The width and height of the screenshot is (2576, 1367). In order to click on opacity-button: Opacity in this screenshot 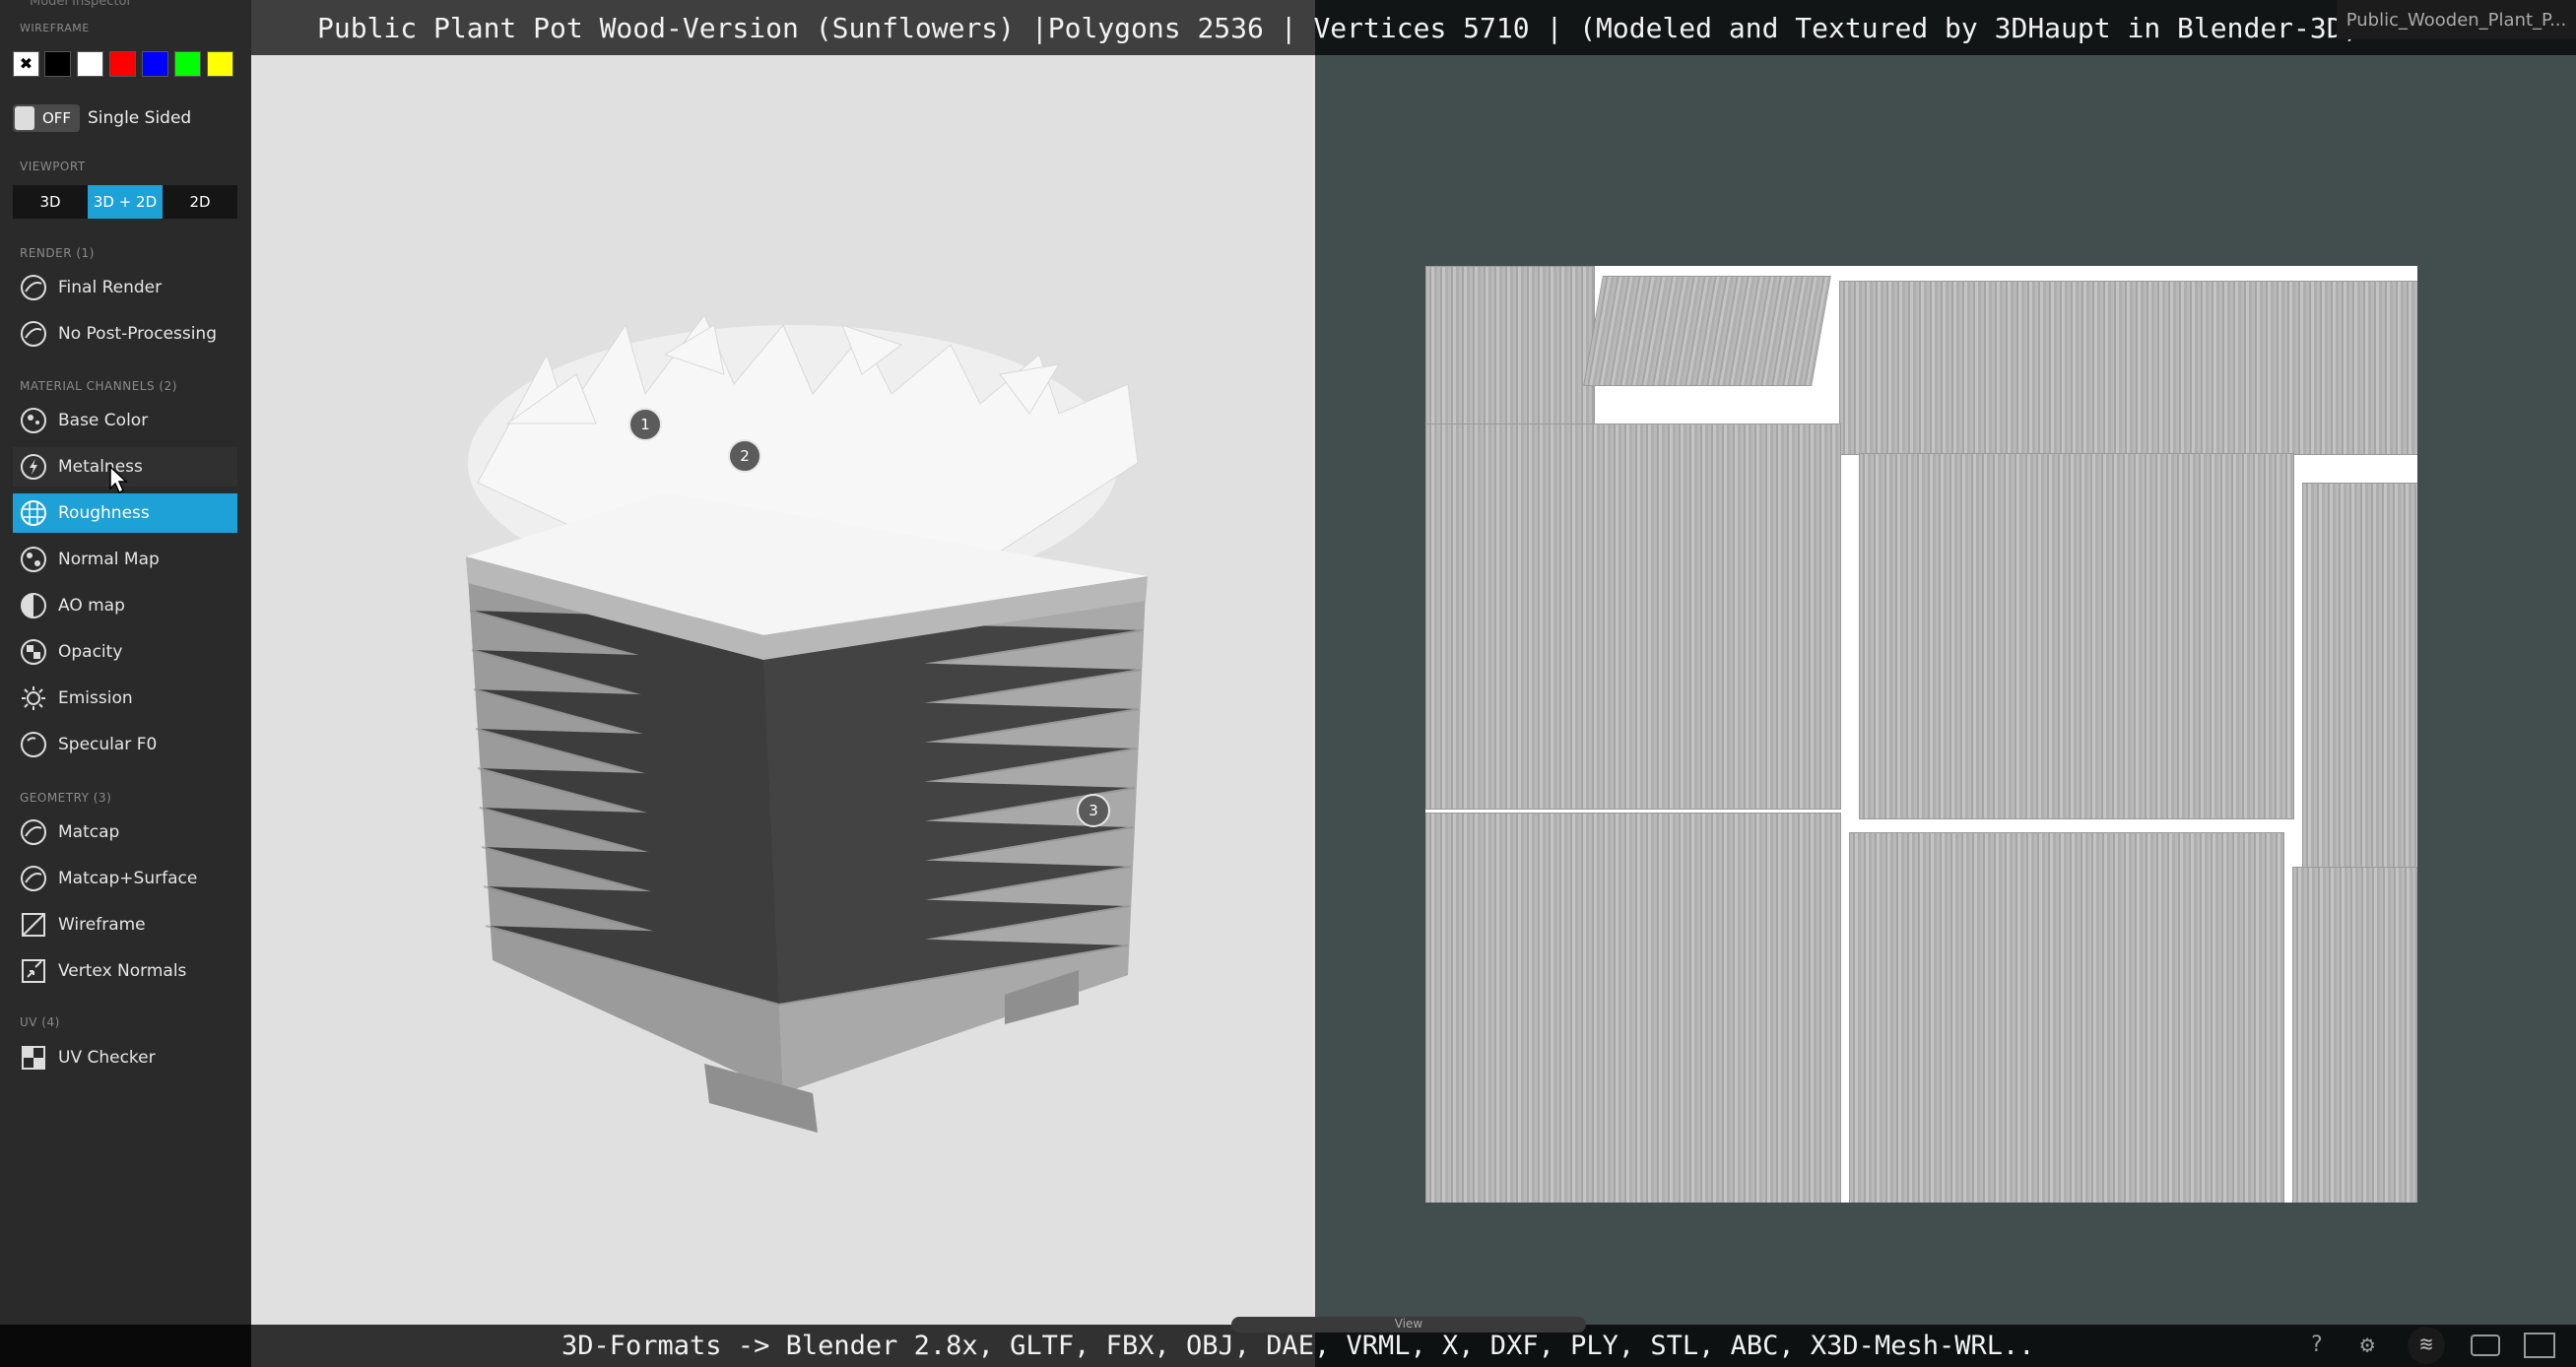, I will do `click(125, 652)`.